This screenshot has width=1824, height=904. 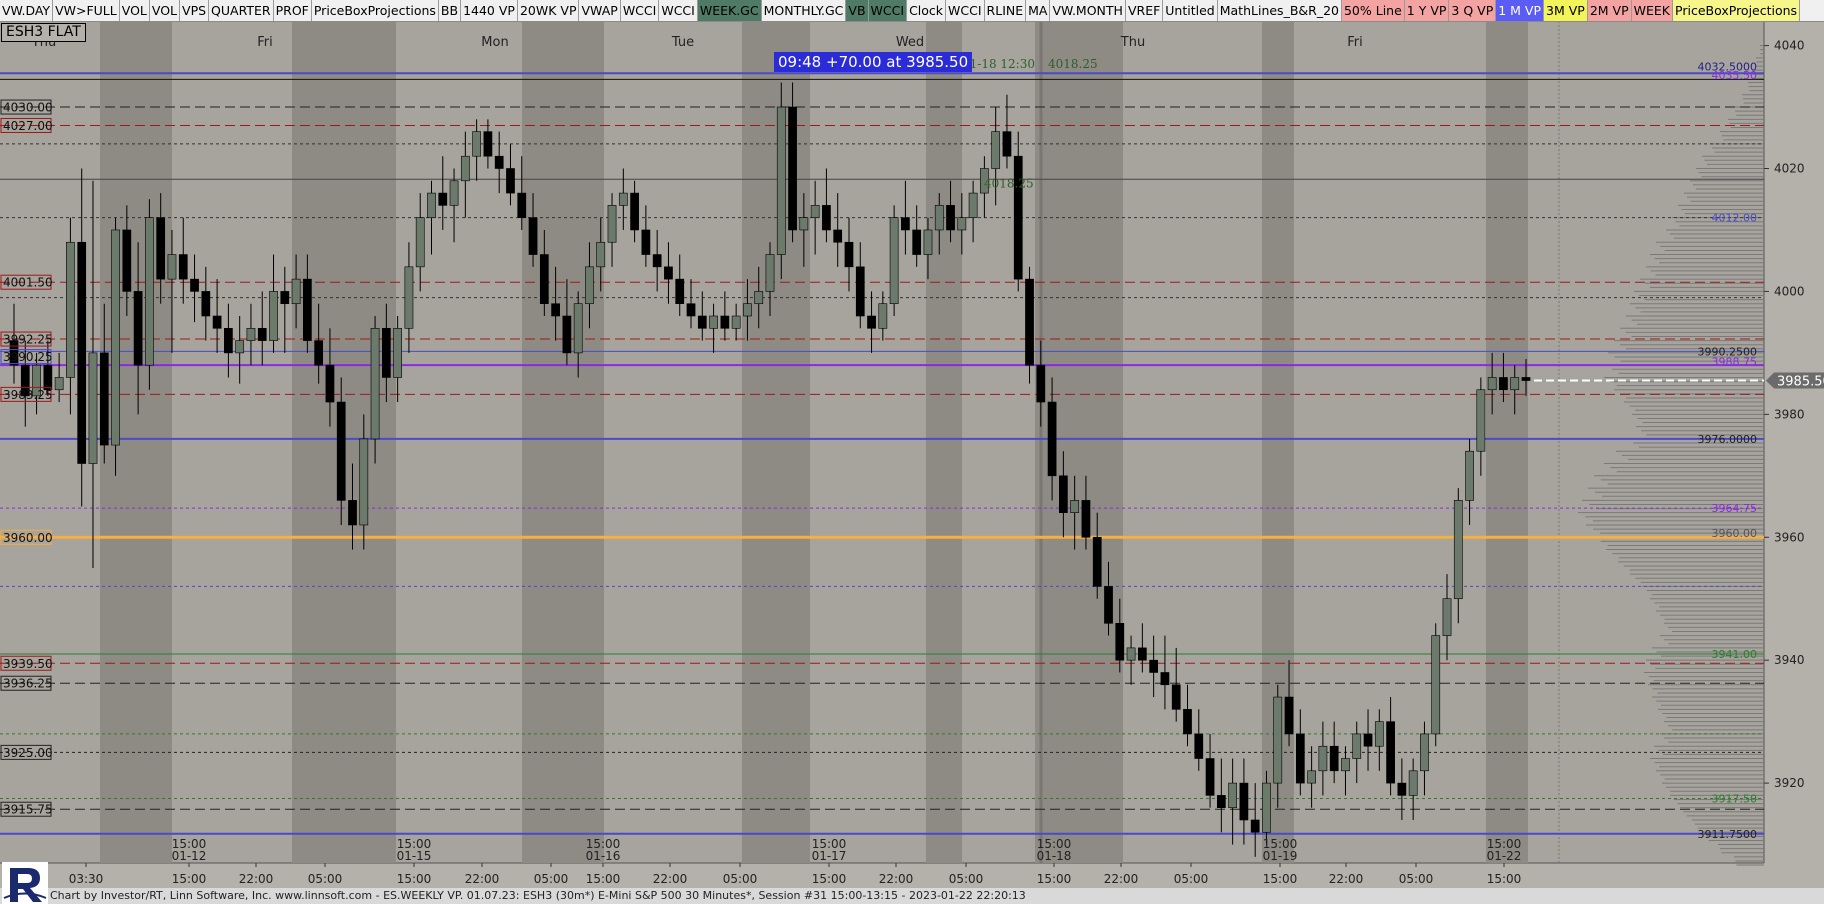 What do you see at coordinates (1473, 10) in the screenshot?
I see `toolbar-button: 3 Q VP` at bounding box center [1473, 10].